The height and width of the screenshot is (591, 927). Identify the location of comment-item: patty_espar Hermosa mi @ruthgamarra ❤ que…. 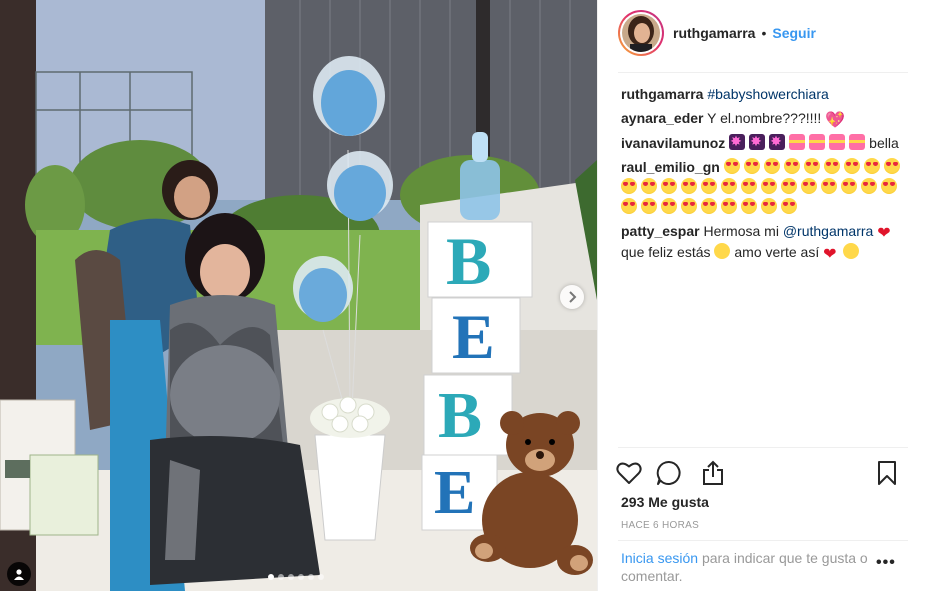
(766, 242).